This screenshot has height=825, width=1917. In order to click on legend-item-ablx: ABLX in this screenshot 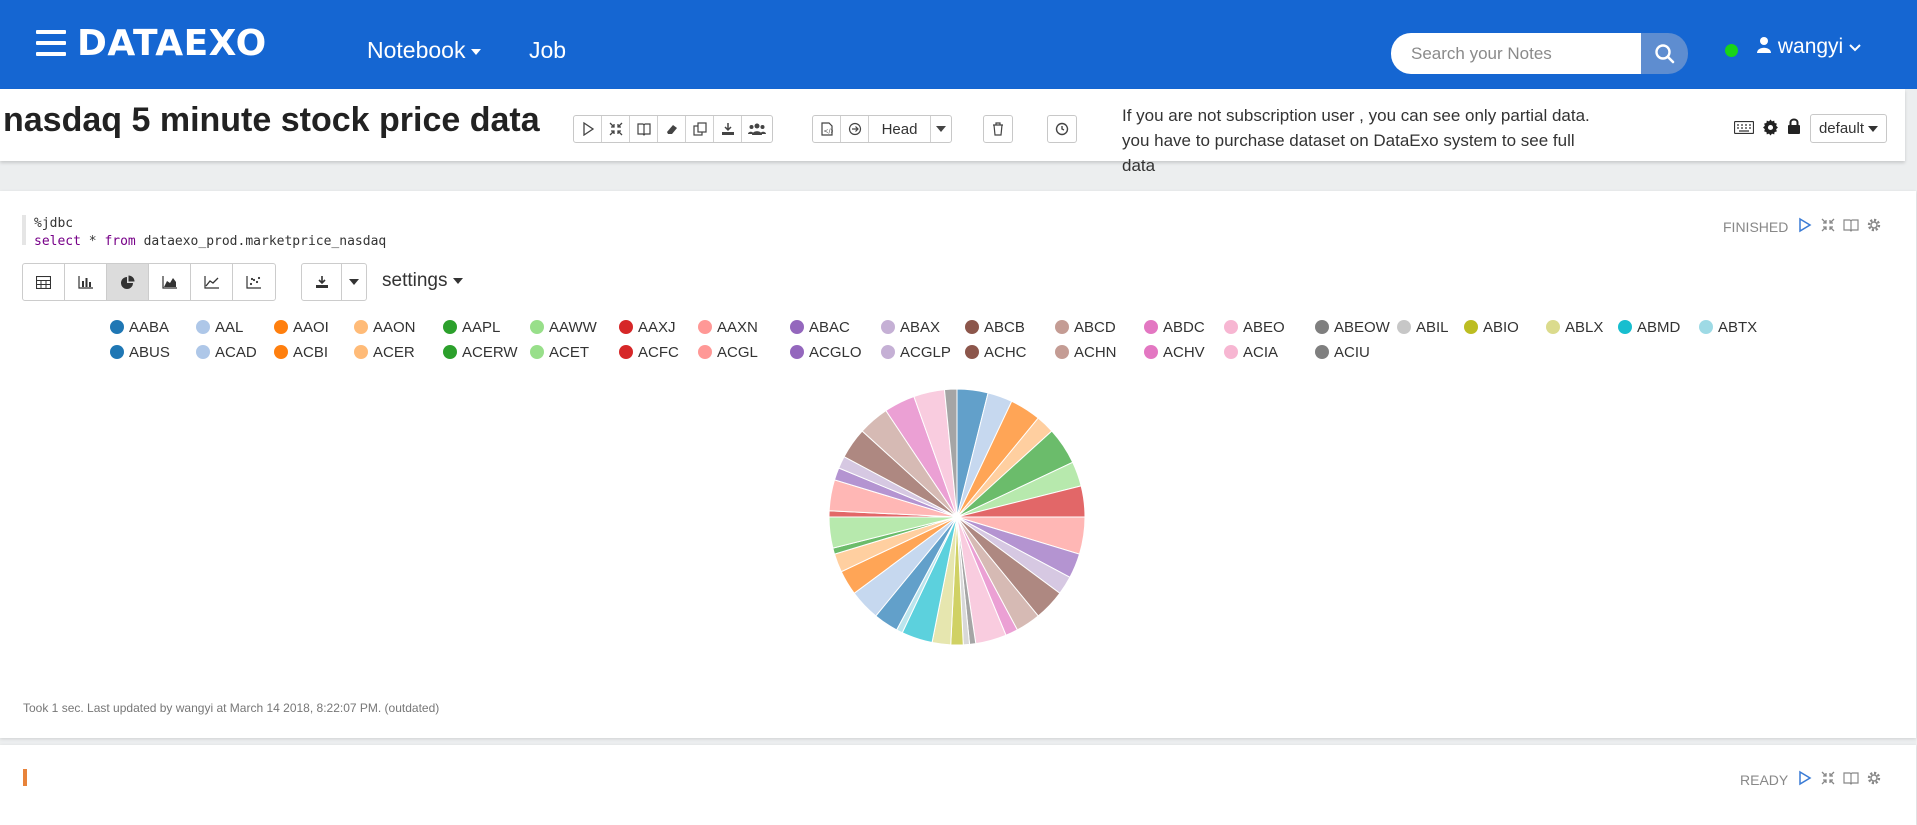, I will do `click(1574, 327)`.